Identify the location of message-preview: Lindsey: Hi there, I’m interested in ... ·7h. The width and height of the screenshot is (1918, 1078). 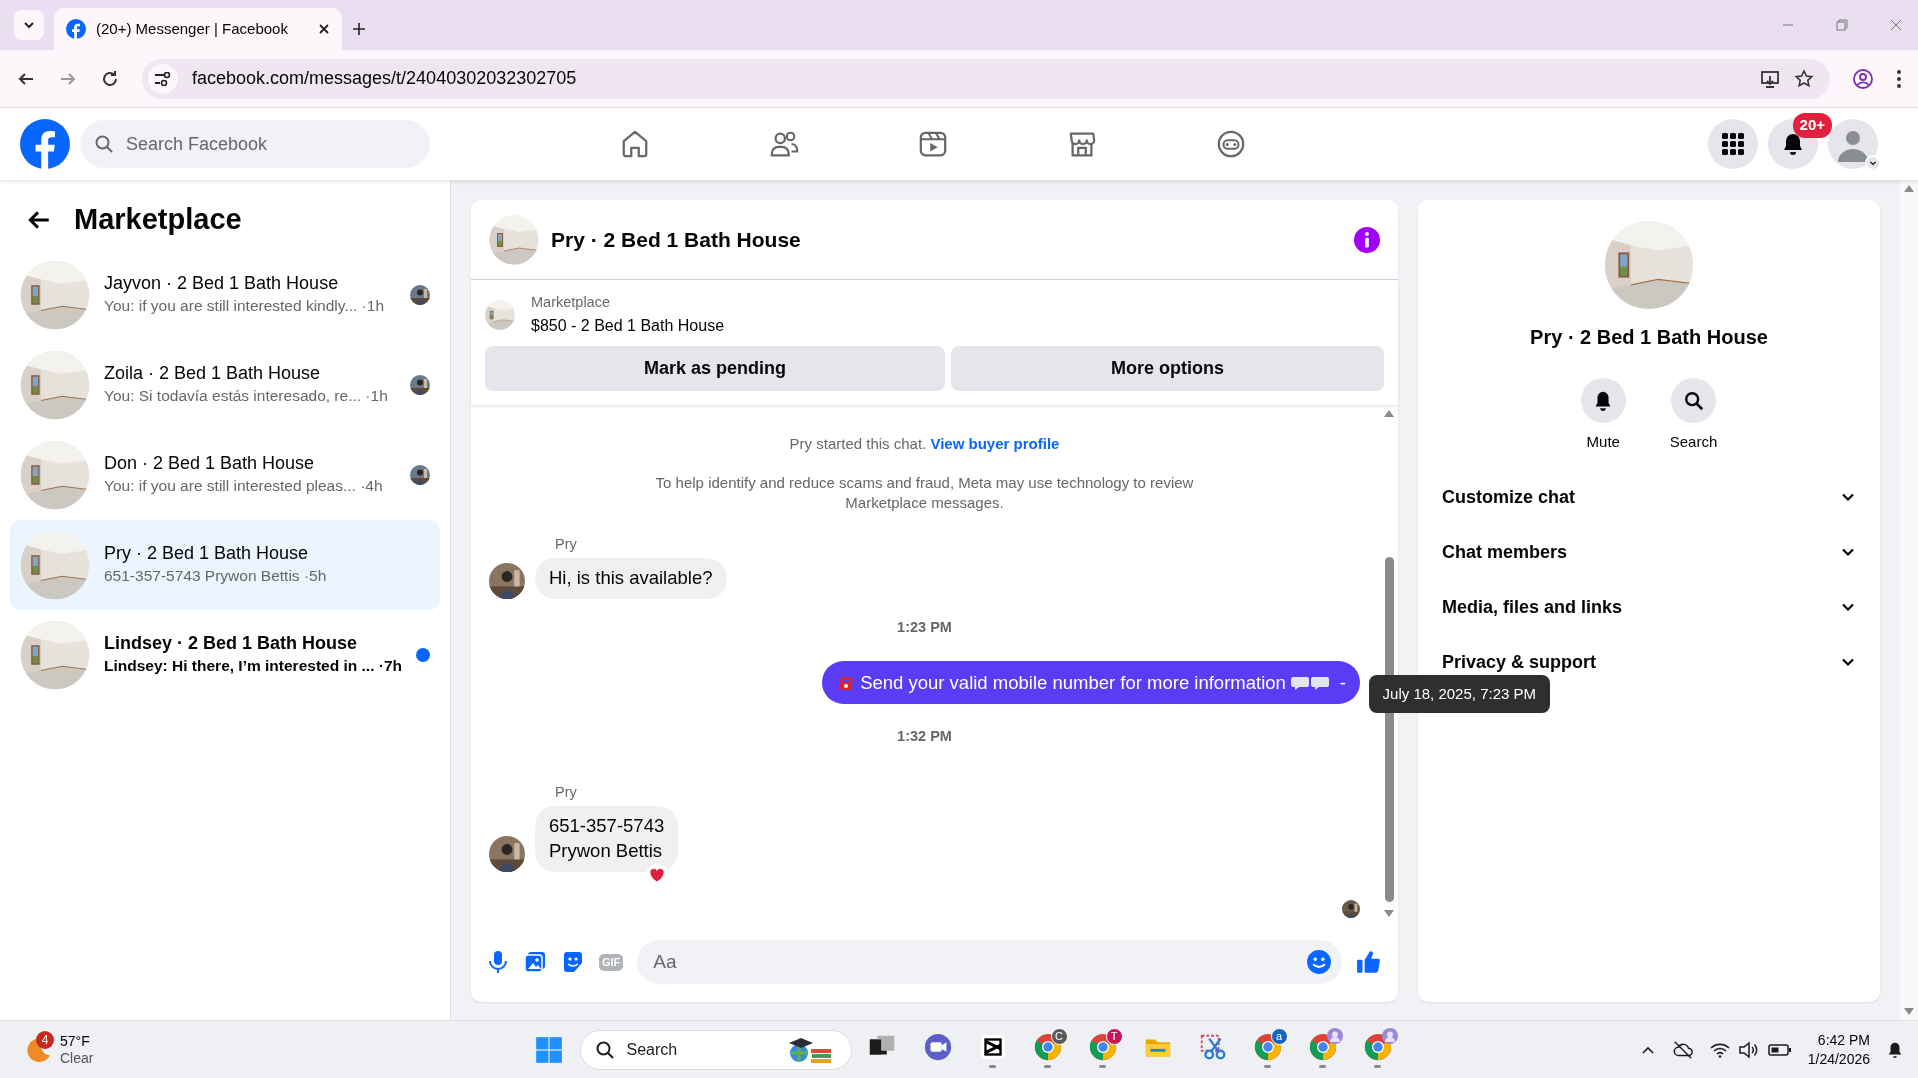
(253, 666).